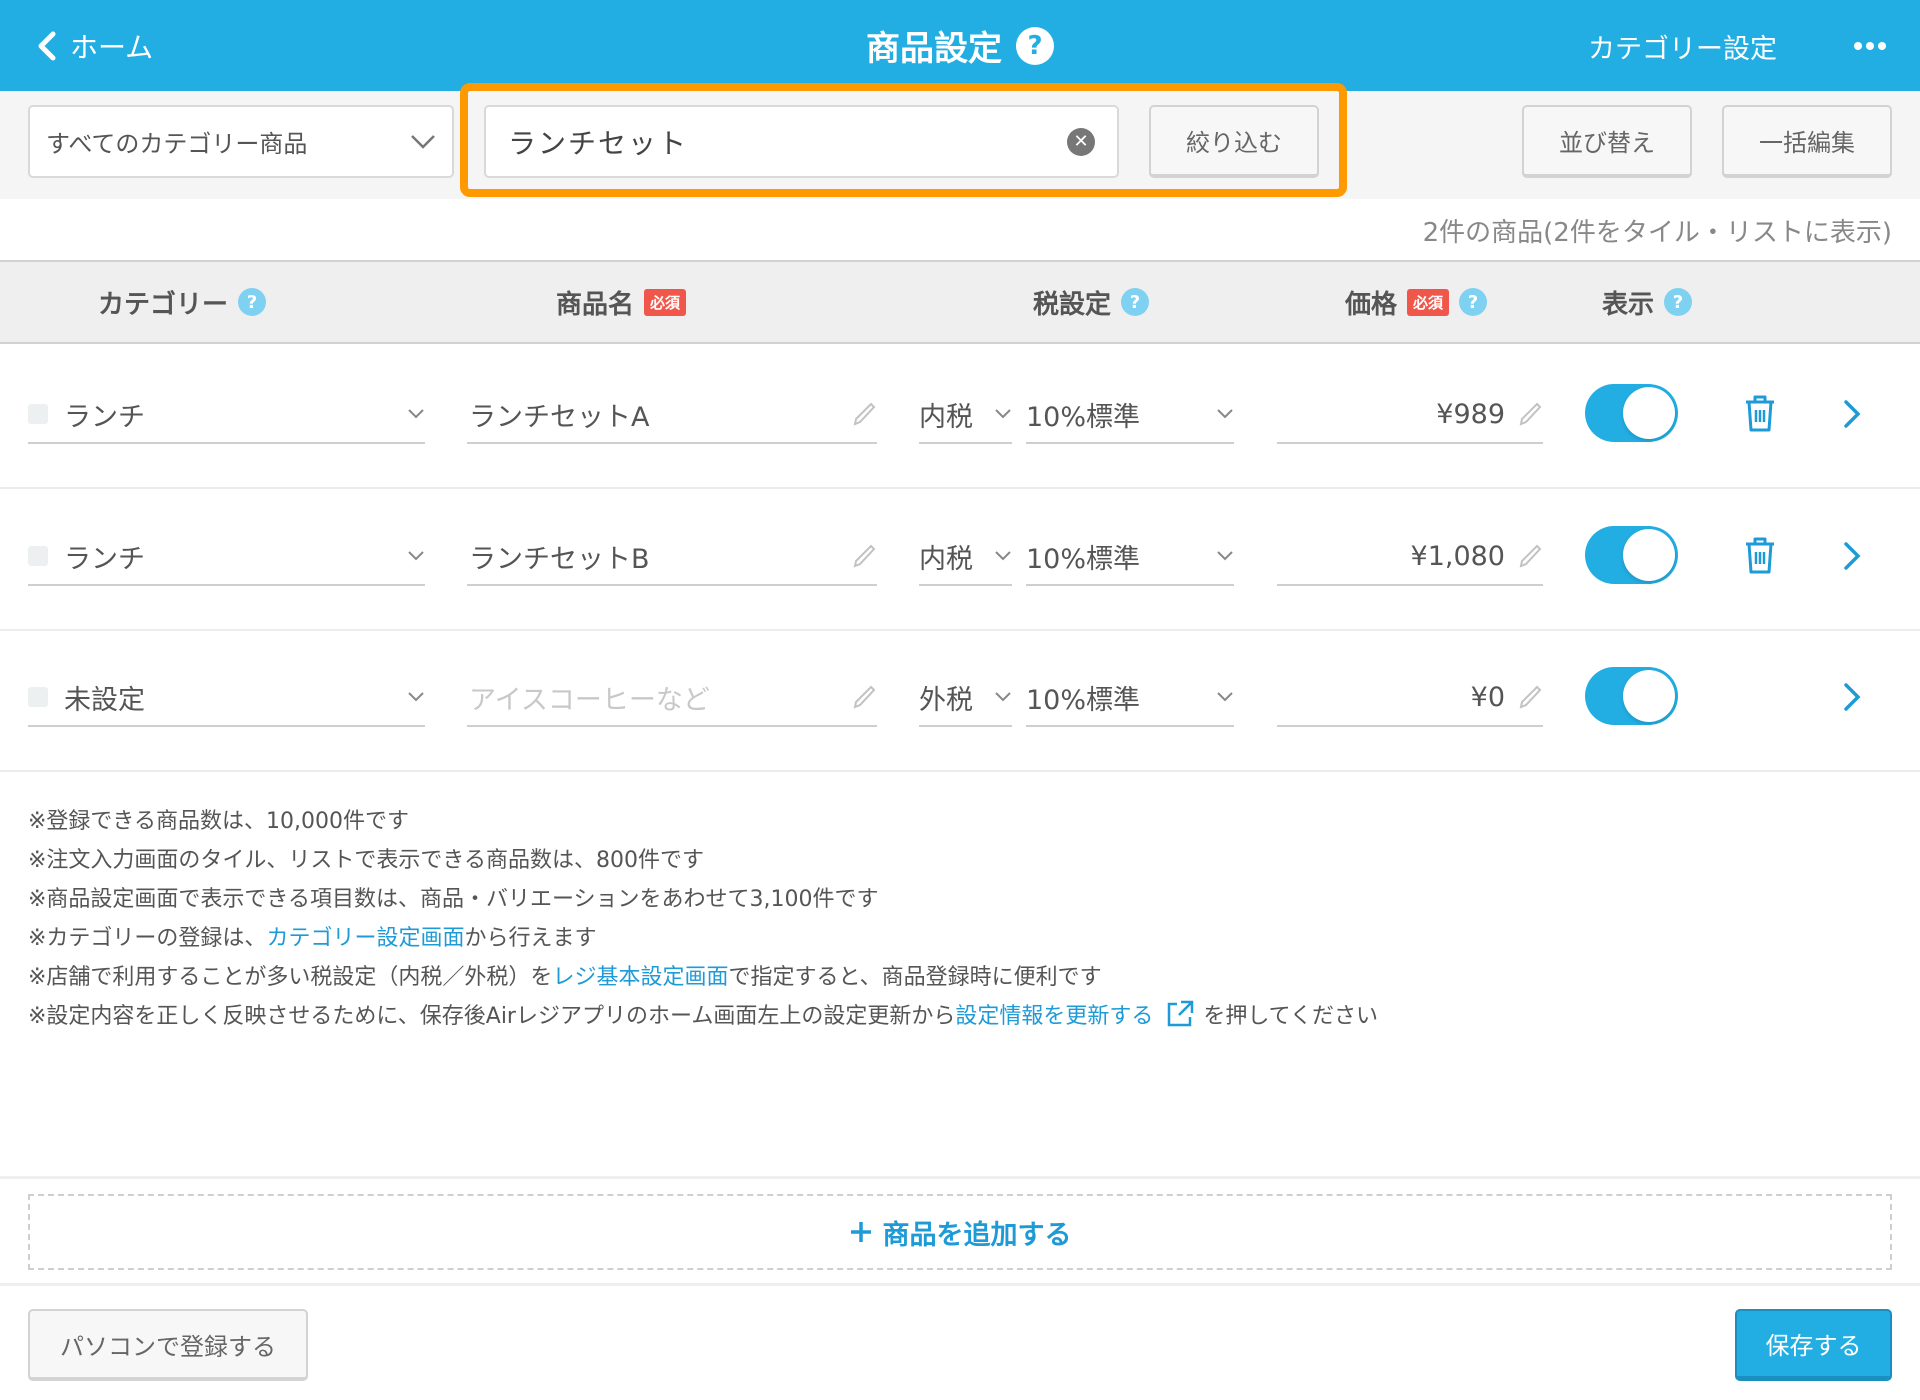 This screenshot has width=1920, height=1400. What do you see at coordinates (860, 1232) in the screenshot?
I see `plus-icon` at bounding box center [860, 1232].